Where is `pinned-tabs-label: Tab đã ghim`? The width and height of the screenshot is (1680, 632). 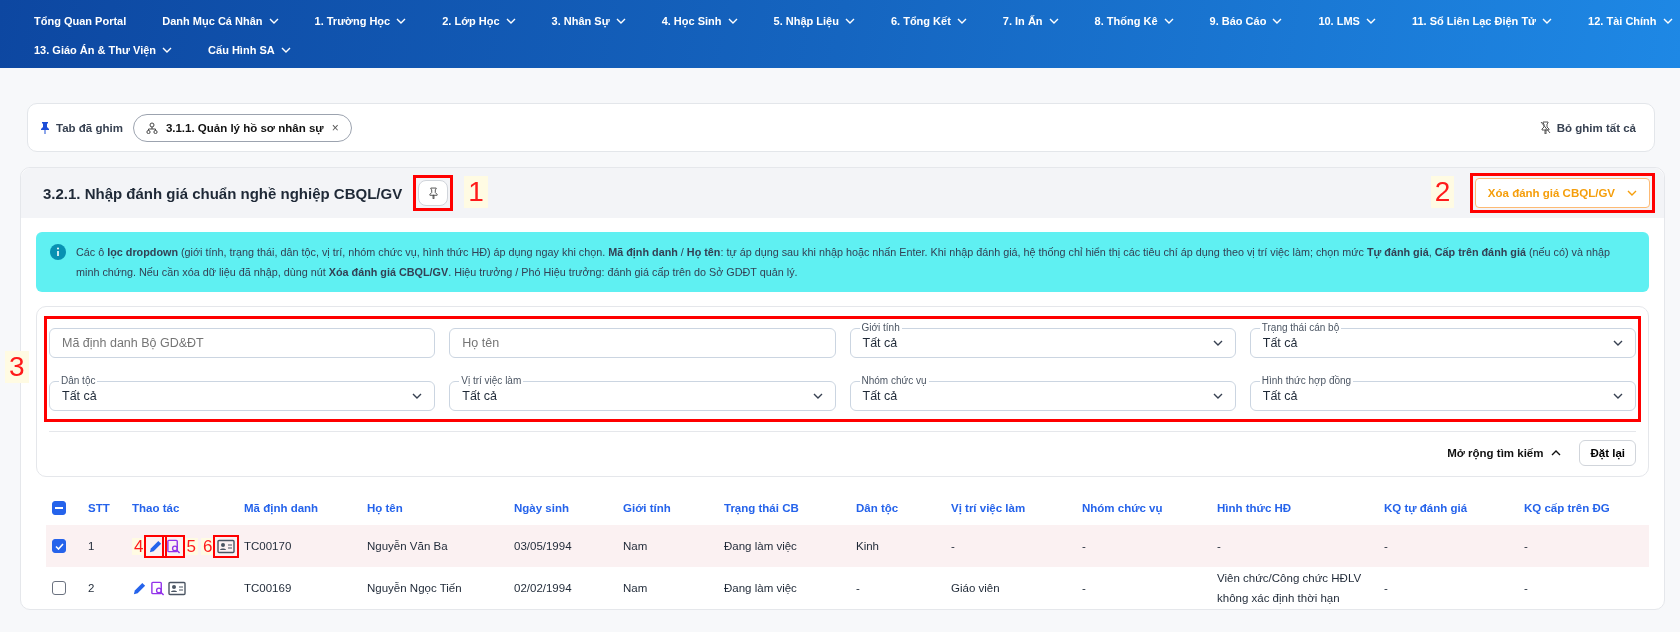
pinned-tabs-label: Tab đã ghim is located at coordinates (89, 127).